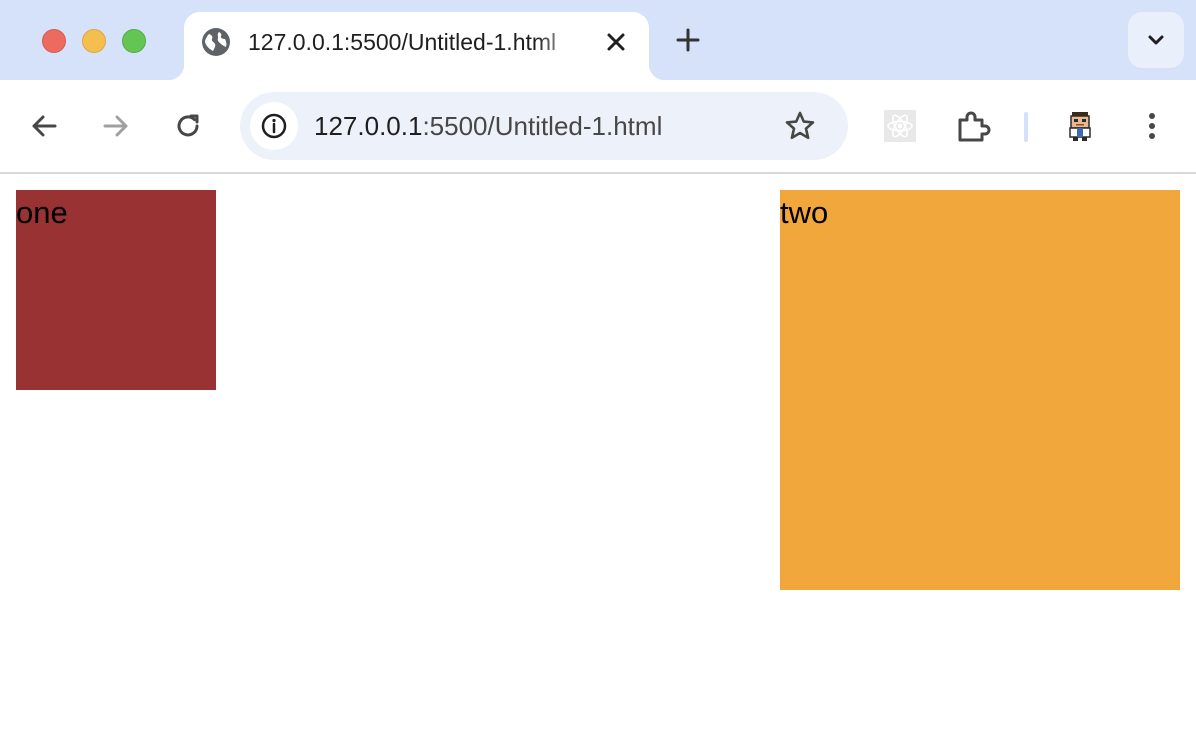 This screenshot has height=750, width=1196. I want to click on info-icon, so click(274, 126).